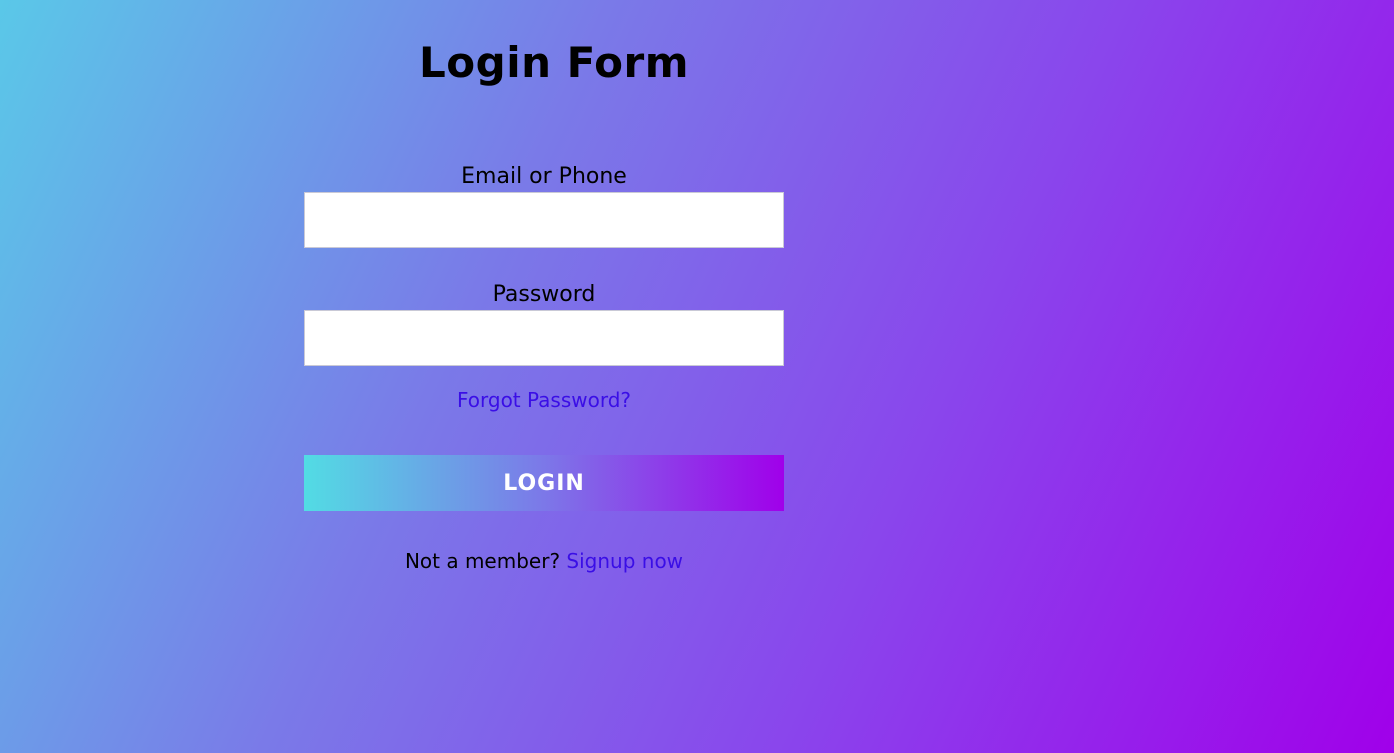 The image size is (1394, 753). Describe the element at coordinates (554, 62) in the screenshot. I see `login-form-title: Login Form` at that location.